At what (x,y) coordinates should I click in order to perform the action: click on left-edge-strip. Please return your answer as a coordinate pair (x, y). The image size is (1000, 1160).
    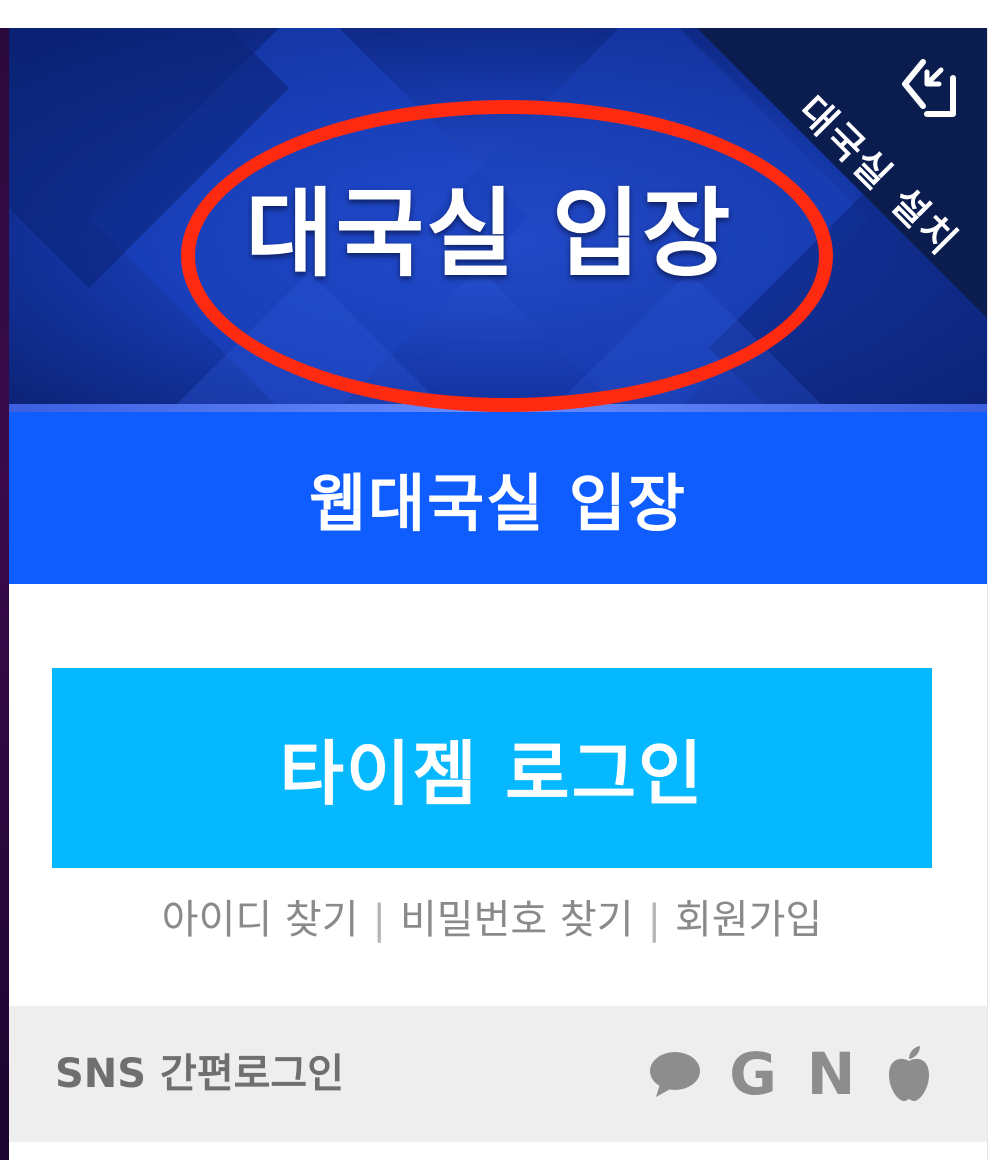
    Looking at the image, I should click on (4, 594).